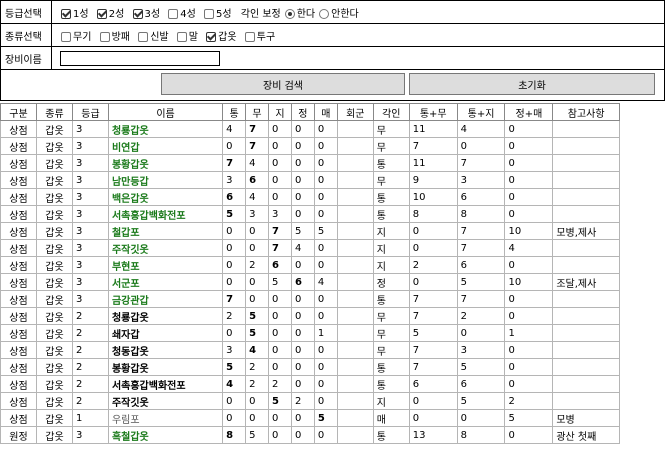  I want to click on table-row: 상점 갑옷 2 쇄자갑 0 5 0 0 1 무 5 0 1, so click(310, 333).